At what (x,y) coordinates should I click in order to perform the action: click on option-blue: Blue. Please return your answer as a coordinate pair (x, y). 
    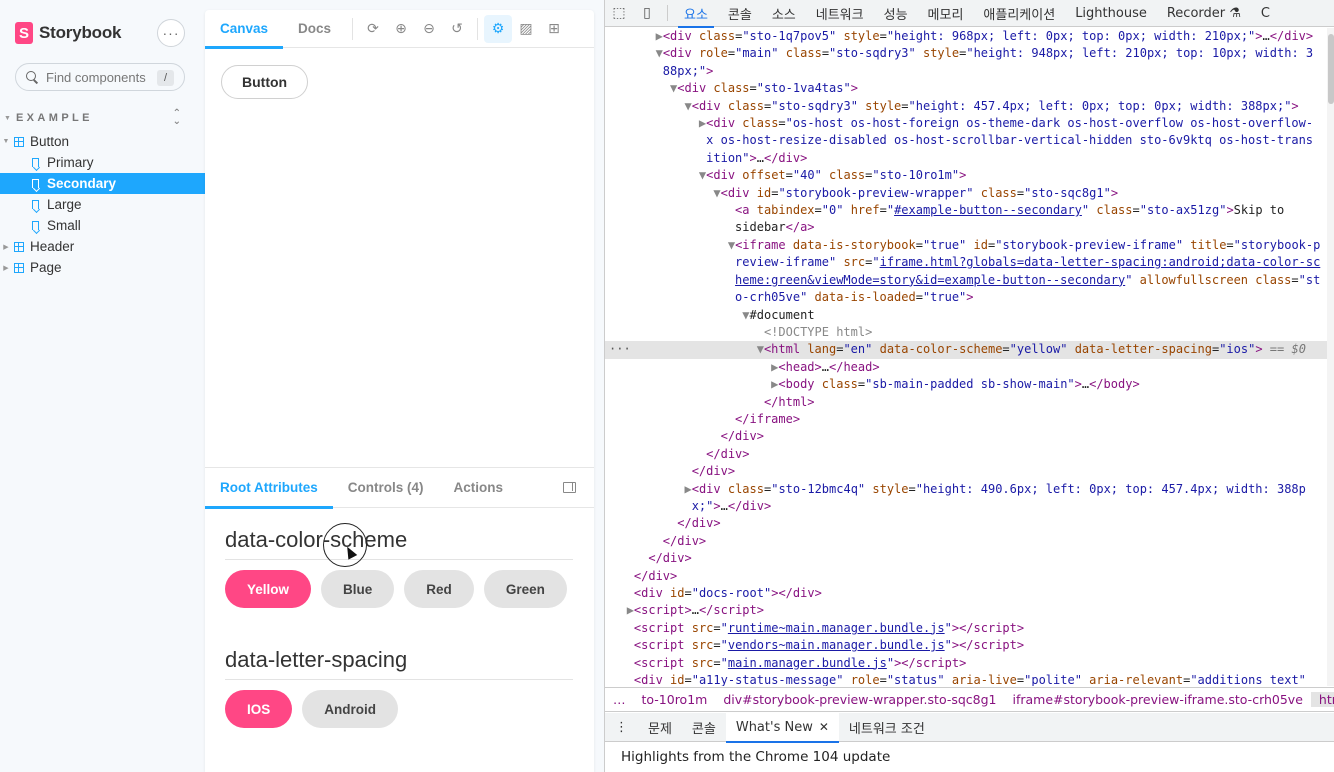
    Looking at the image, I should click on (358, 589).